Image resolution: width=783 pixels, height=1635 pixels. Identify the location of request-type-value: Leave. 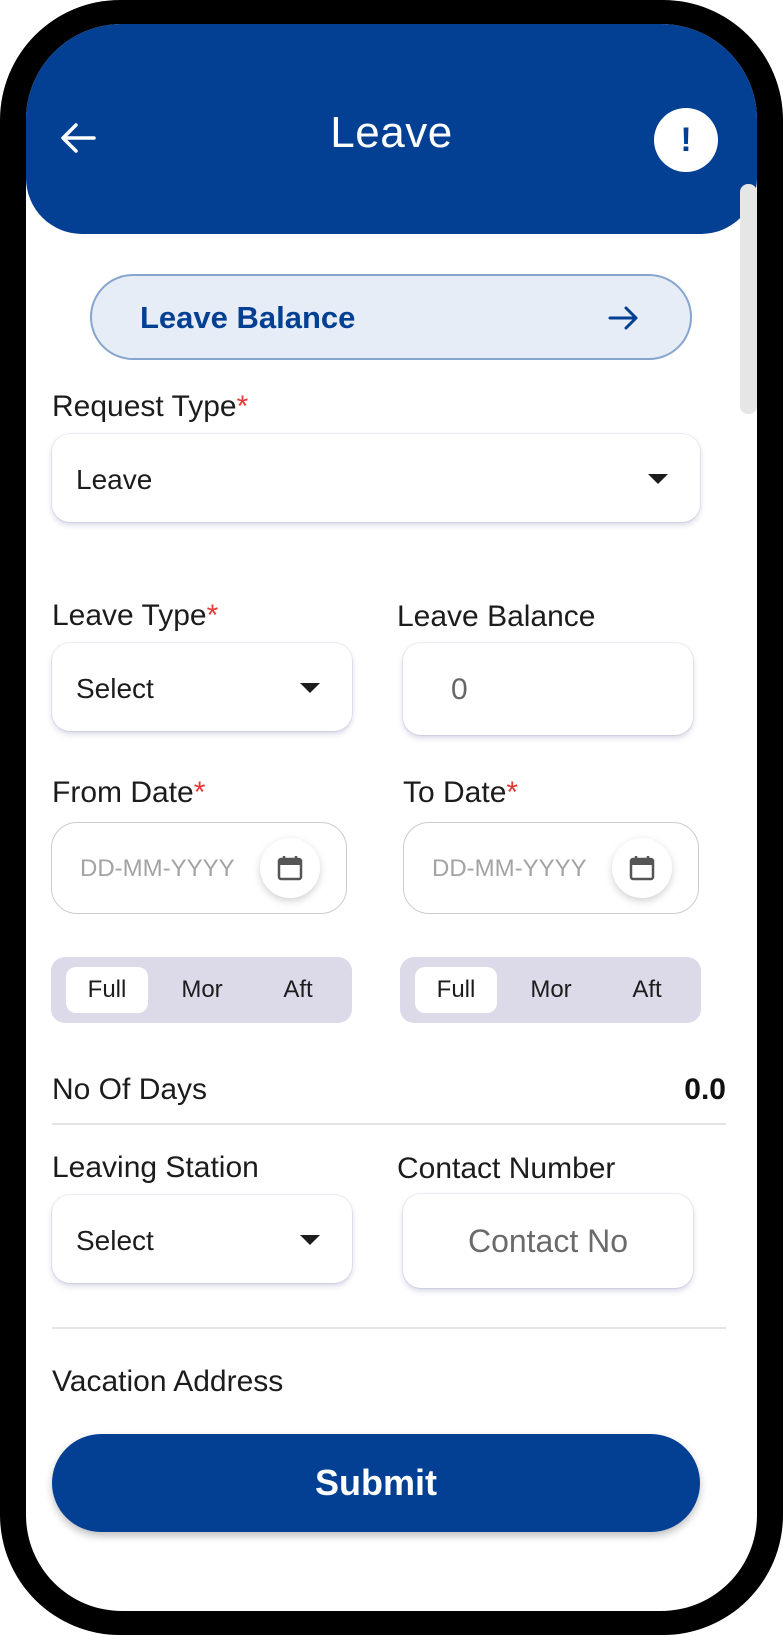
(114, 479).